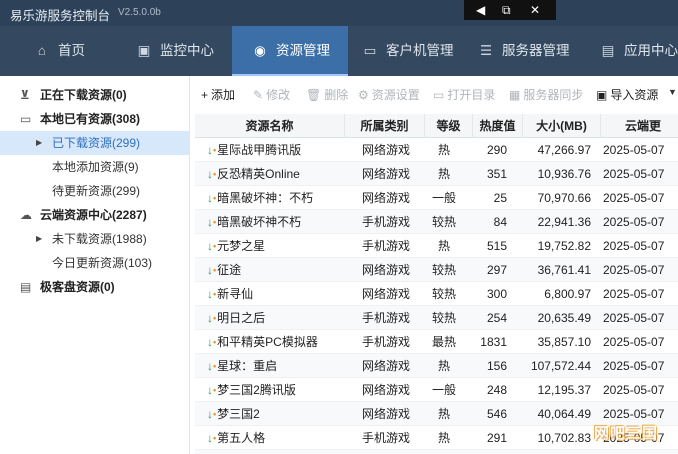  I want to click on cell-name: ↓•明日之后, so click(278, 318).